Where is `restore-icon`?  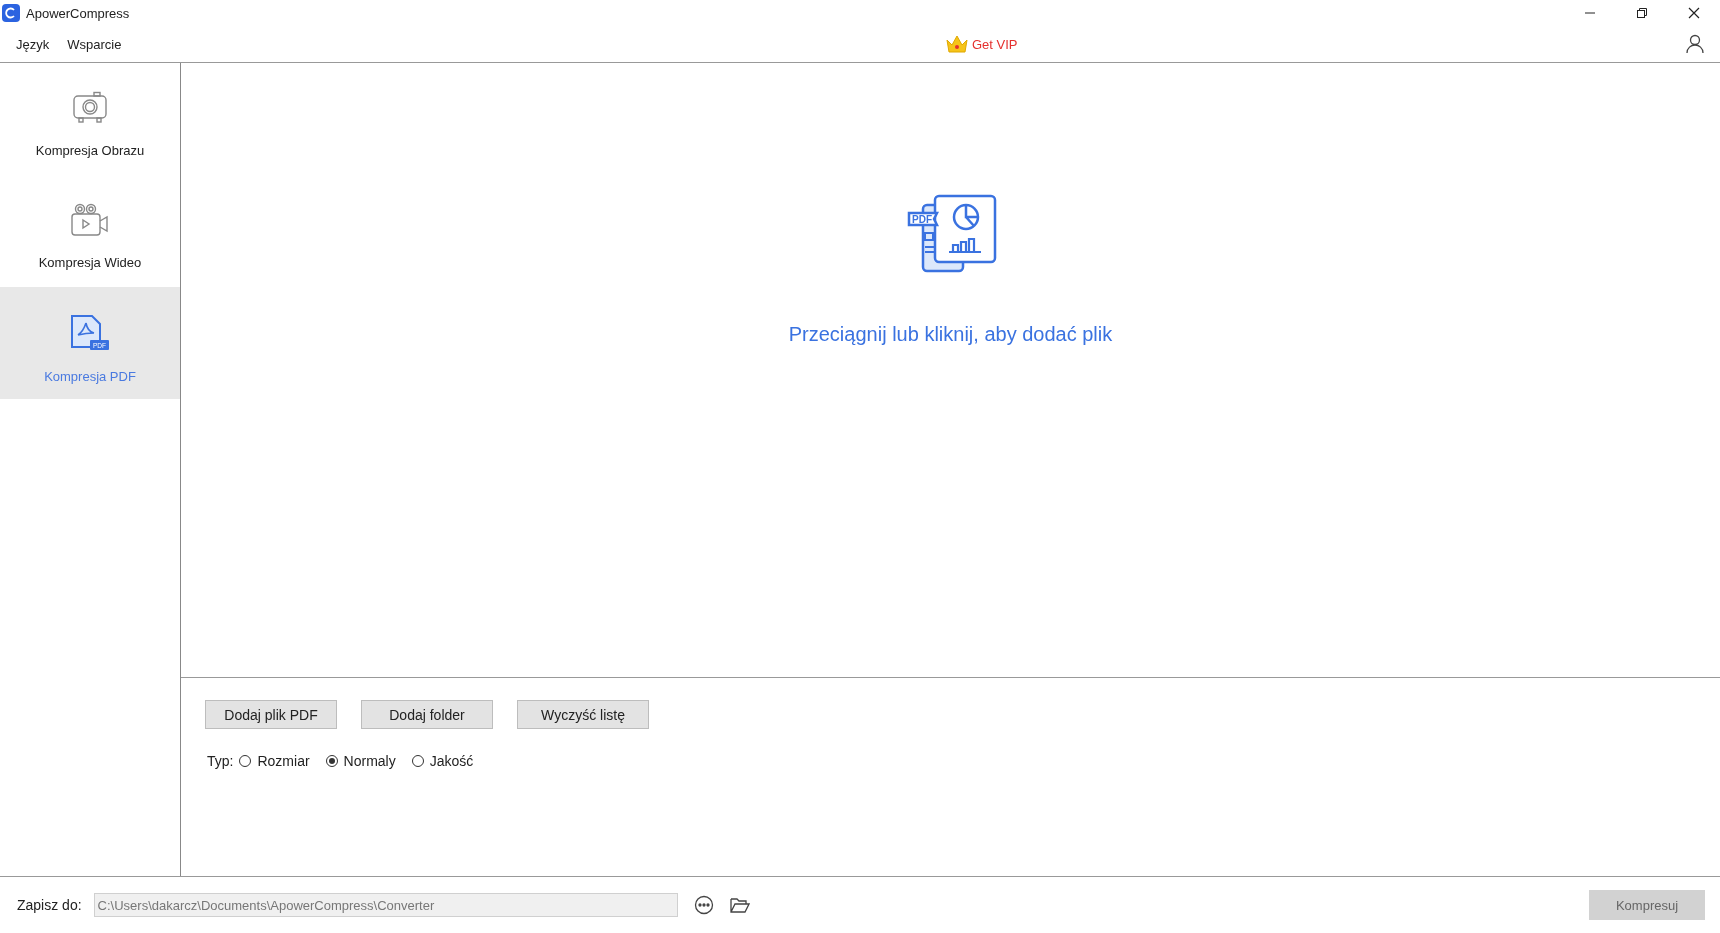
restore-icon is located at coordinates (1642, 13).